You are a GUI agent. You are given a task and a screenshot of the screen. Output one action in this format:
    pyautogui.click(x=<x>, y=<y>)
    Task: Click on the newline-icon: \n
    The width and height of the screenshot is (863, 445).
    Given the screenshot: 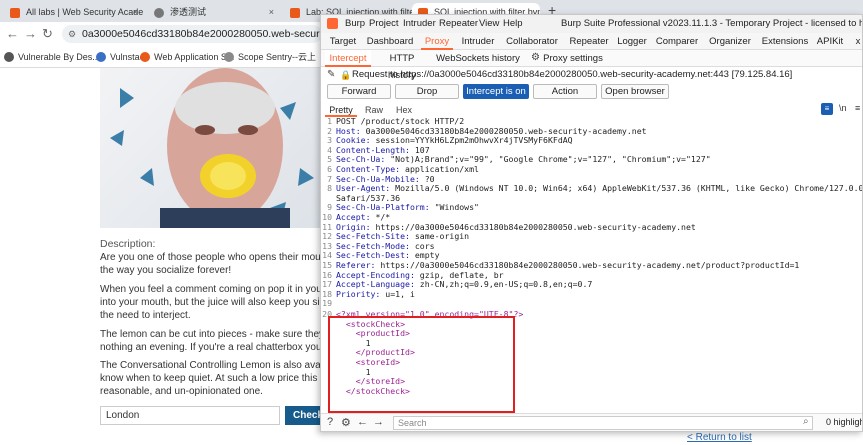 What is the action you would take?
    pyautogui.click(x=843, y=108)
    